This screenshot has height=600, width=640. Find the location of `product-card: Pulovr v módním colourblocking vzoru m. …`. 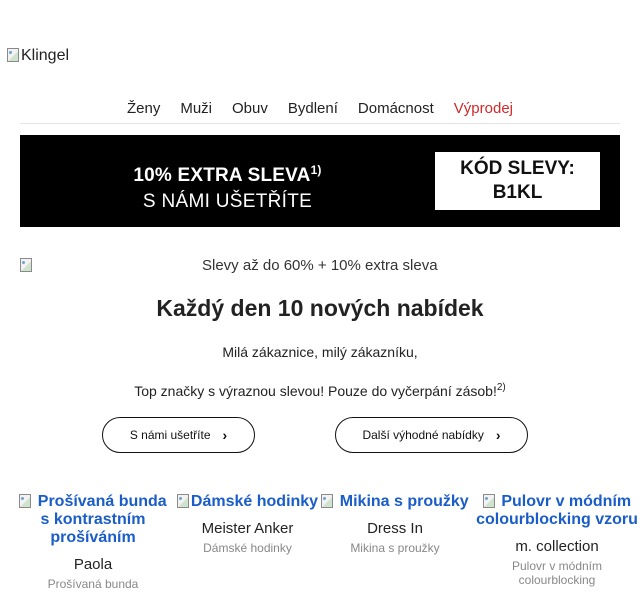

product-card: Pulovr v módním colourblocking vzoru m. … is located at coordinates (557, 540).